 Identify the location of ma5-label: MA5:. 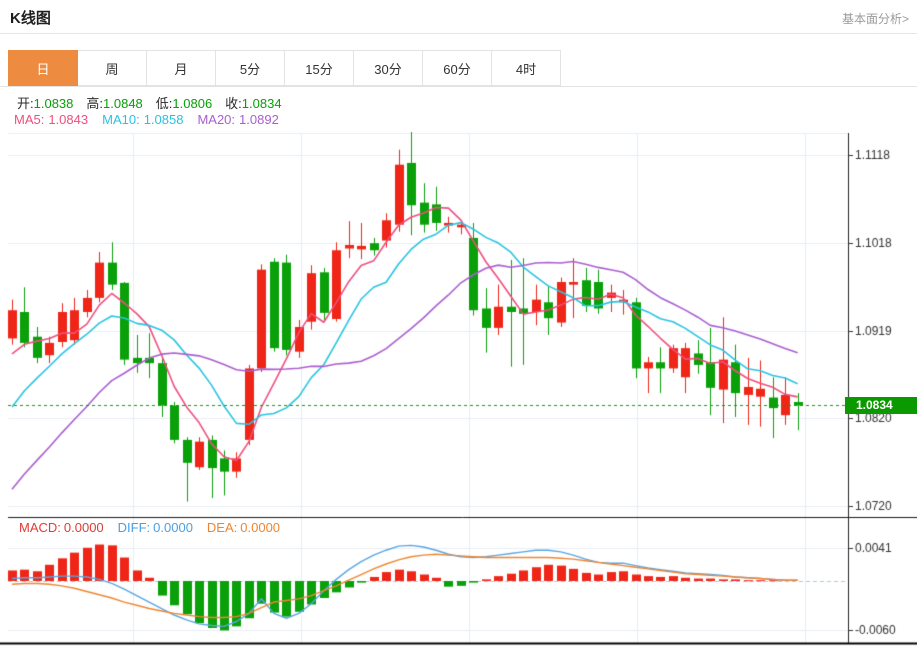
(29, 119).